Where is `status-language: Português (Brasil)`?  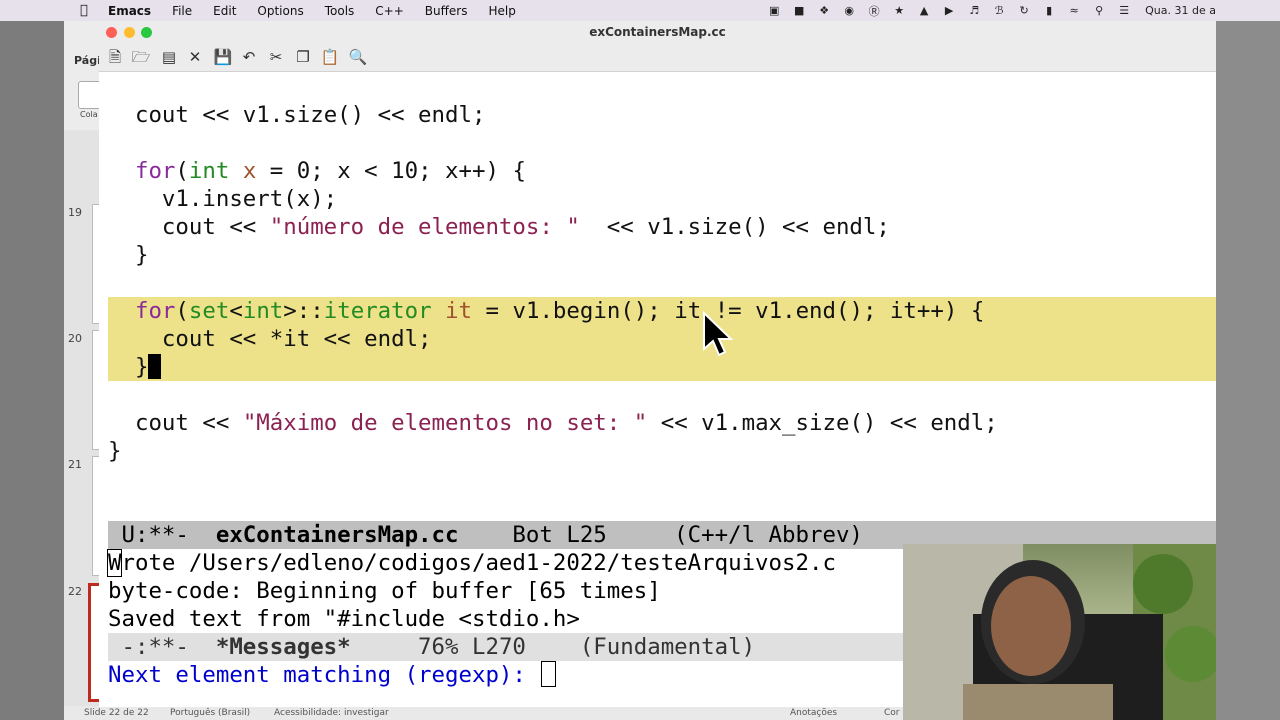 status-language: Português (Brasil) is located at coordinates (210, 713).